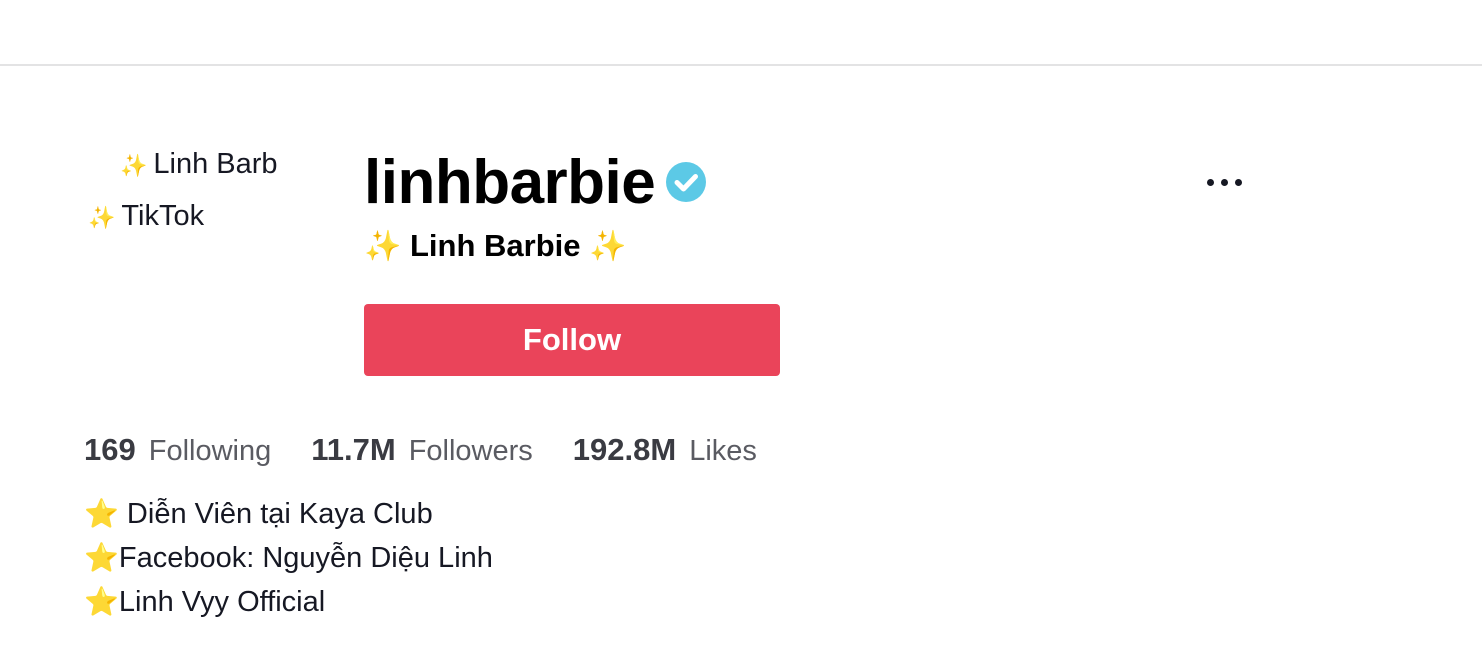  I want to click on verified-badge-icon, so click(686, 182).